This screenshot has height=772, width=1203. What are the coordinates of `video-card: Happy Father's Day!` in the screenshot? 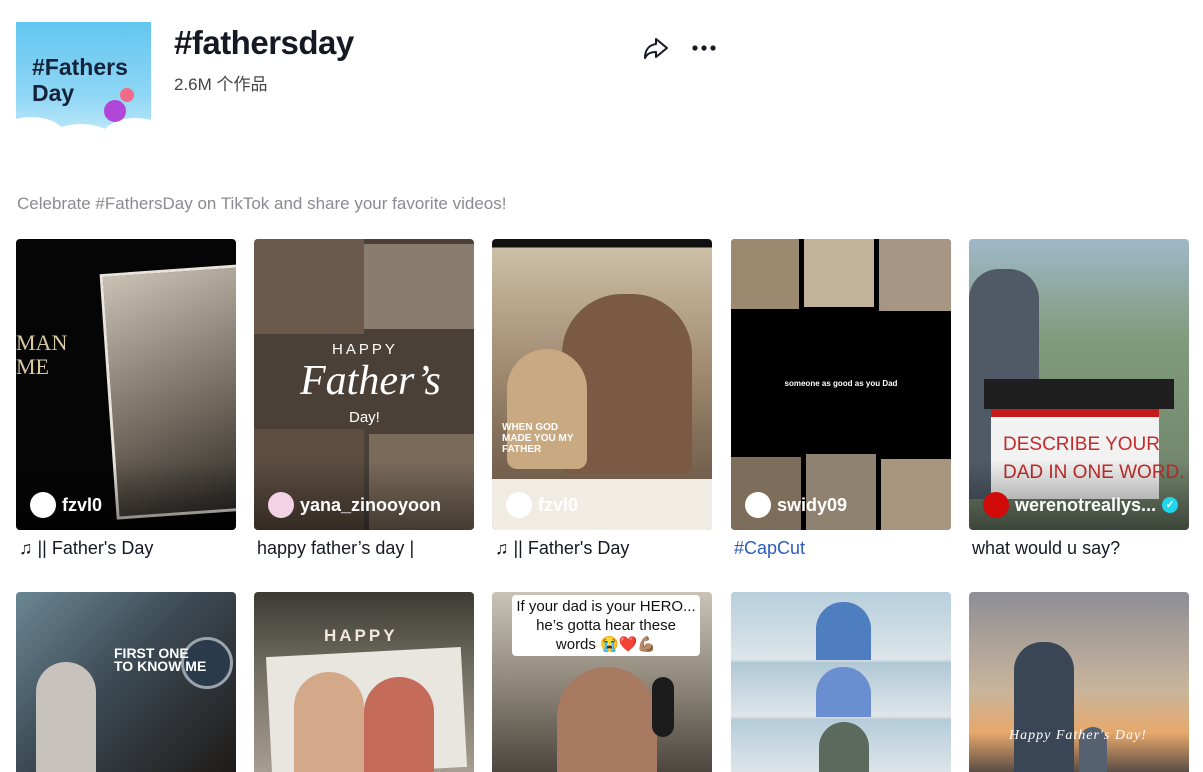 It's located at (1079, 682).